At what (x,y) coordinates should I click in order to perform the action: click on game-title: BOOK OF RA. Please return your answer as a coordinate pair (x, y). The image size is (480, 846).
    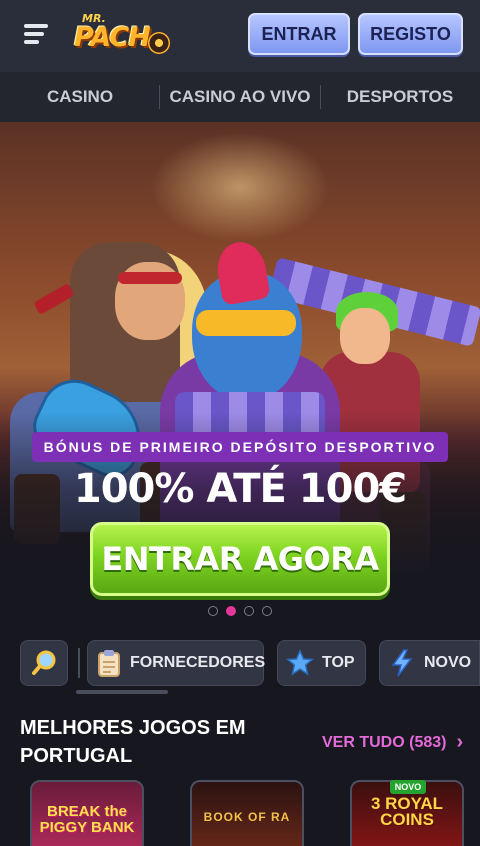
    Looking at the image, I should click on (247, 817).